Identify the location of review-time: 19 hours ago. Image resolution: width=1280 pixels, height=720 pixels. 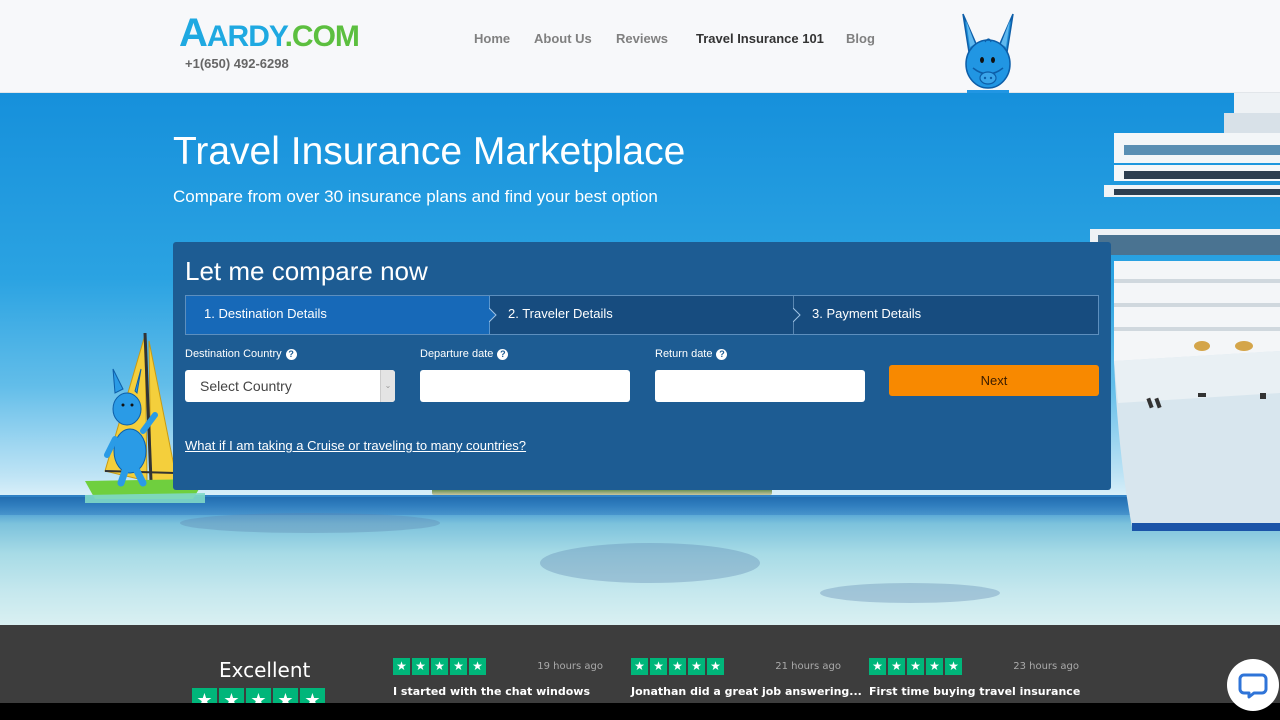
(570, 666).